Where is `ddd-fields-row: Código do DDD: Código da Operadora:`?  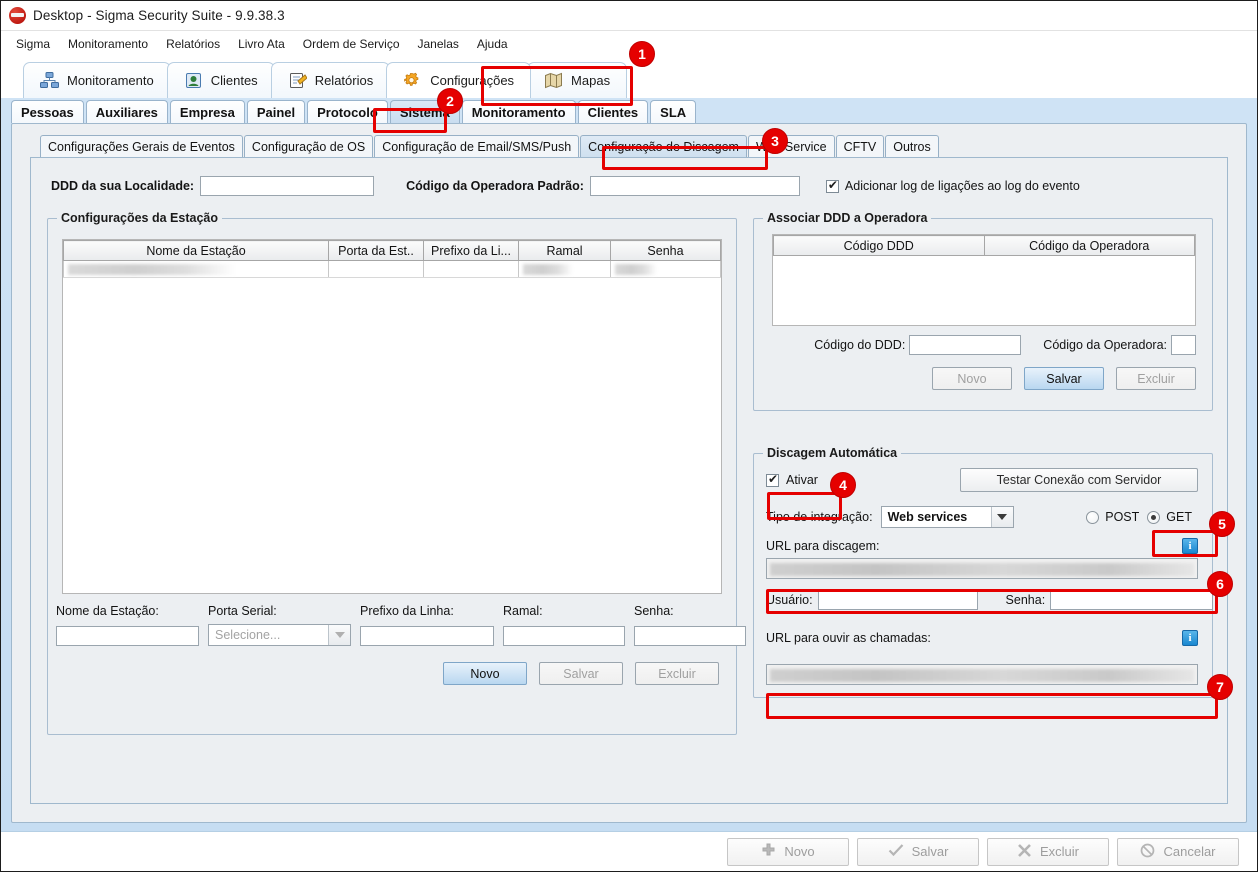 ddd-fields-row: Código do DDD: Código da Operadora: is located at coordinates (984, 345).